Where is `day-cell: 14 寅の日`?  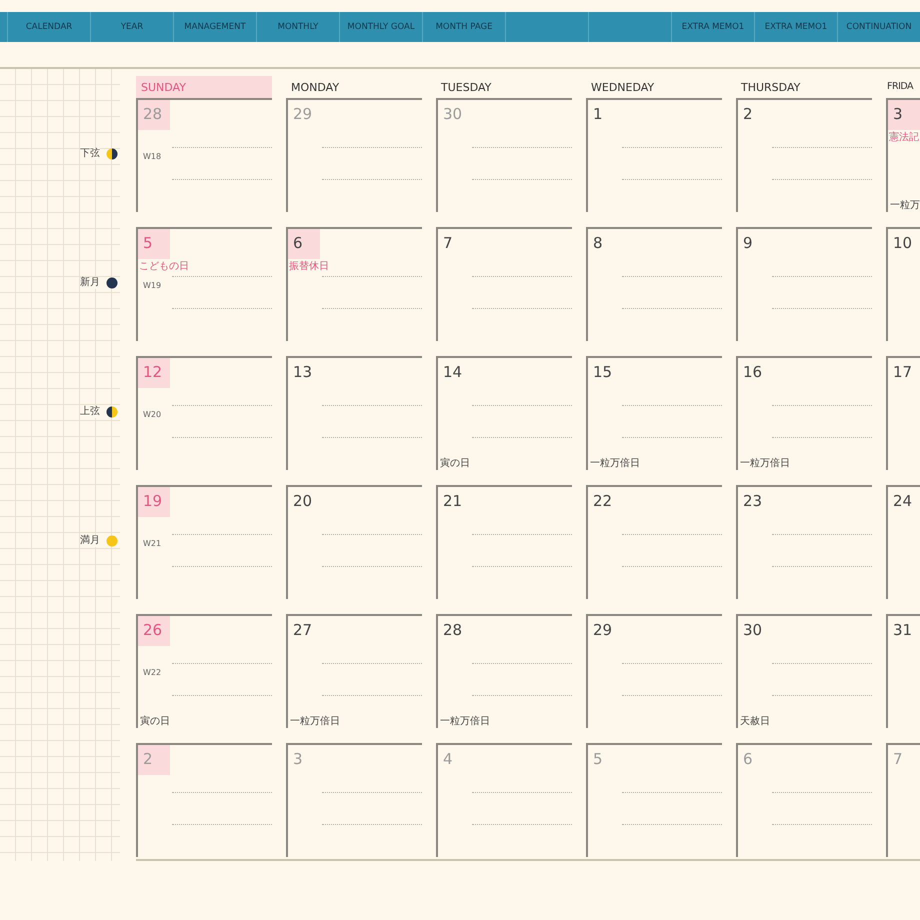
day-cell: 14 寅の日 is located at coordinates (504, 413).